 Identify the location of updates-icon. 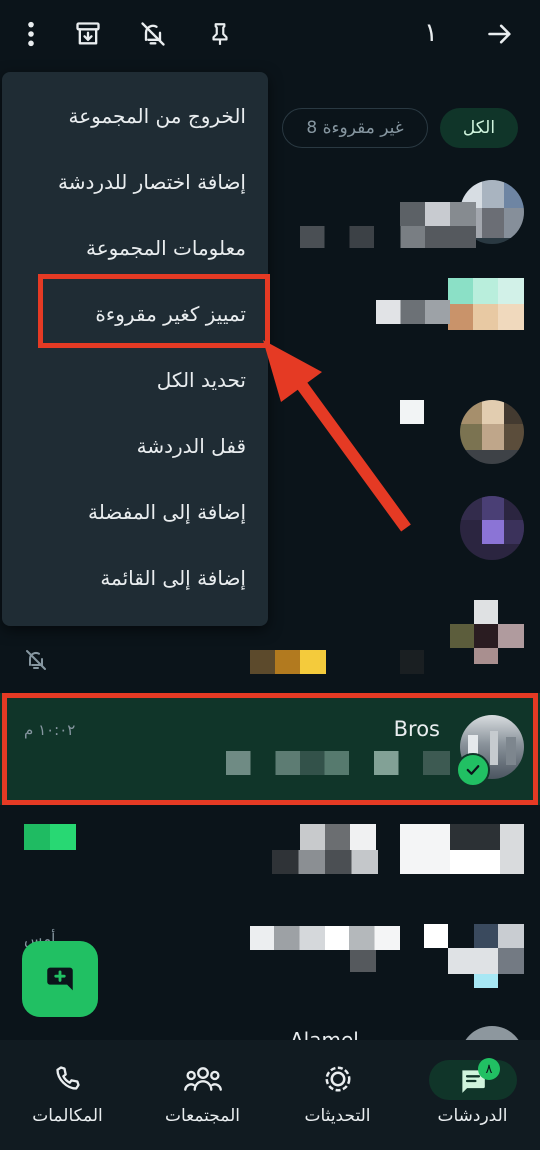
(337, 1079).